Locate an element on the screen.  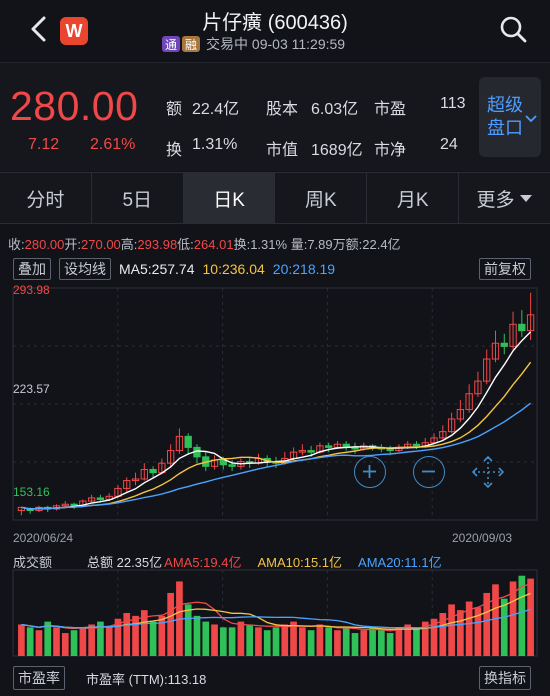
market-value-label: 市值 is located at coordinates (282, 150).